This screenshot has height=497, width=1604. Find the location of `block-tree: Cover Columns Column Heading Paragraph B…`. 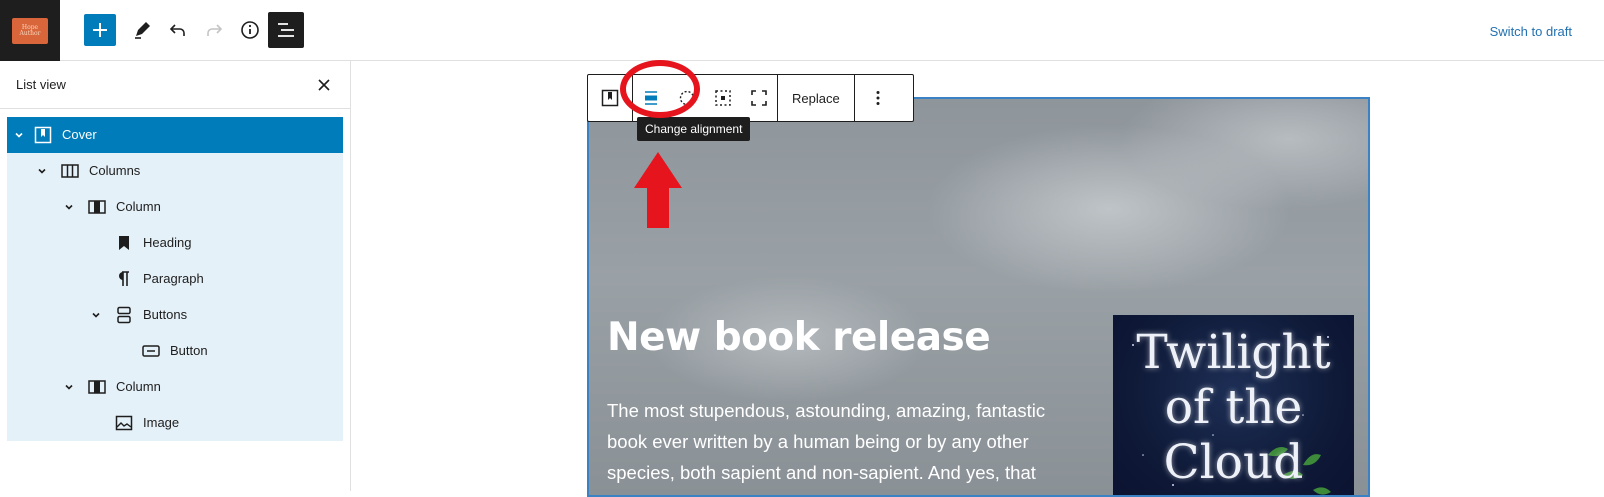

block-tree: Cover Columns Column Heading Paragraph B… is located at coordinates (175, 279).